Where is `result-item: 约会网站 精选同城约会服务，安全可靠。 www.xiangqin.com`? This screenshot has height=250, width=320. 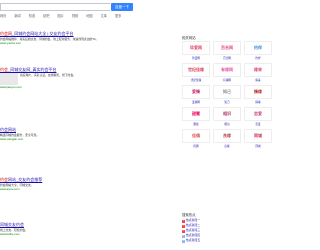 result-item: 约会网站 精选同城约会服务，安全可靠。 www.xiangqin.com is located at coordinates (85, 134).